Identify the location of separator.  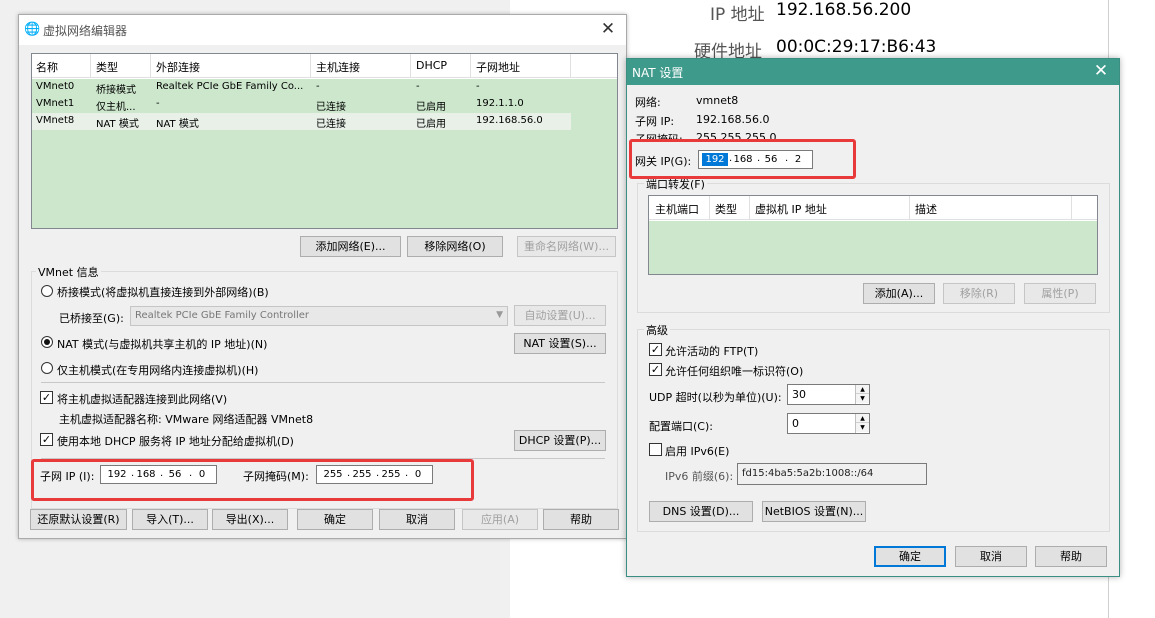
(323, 382).